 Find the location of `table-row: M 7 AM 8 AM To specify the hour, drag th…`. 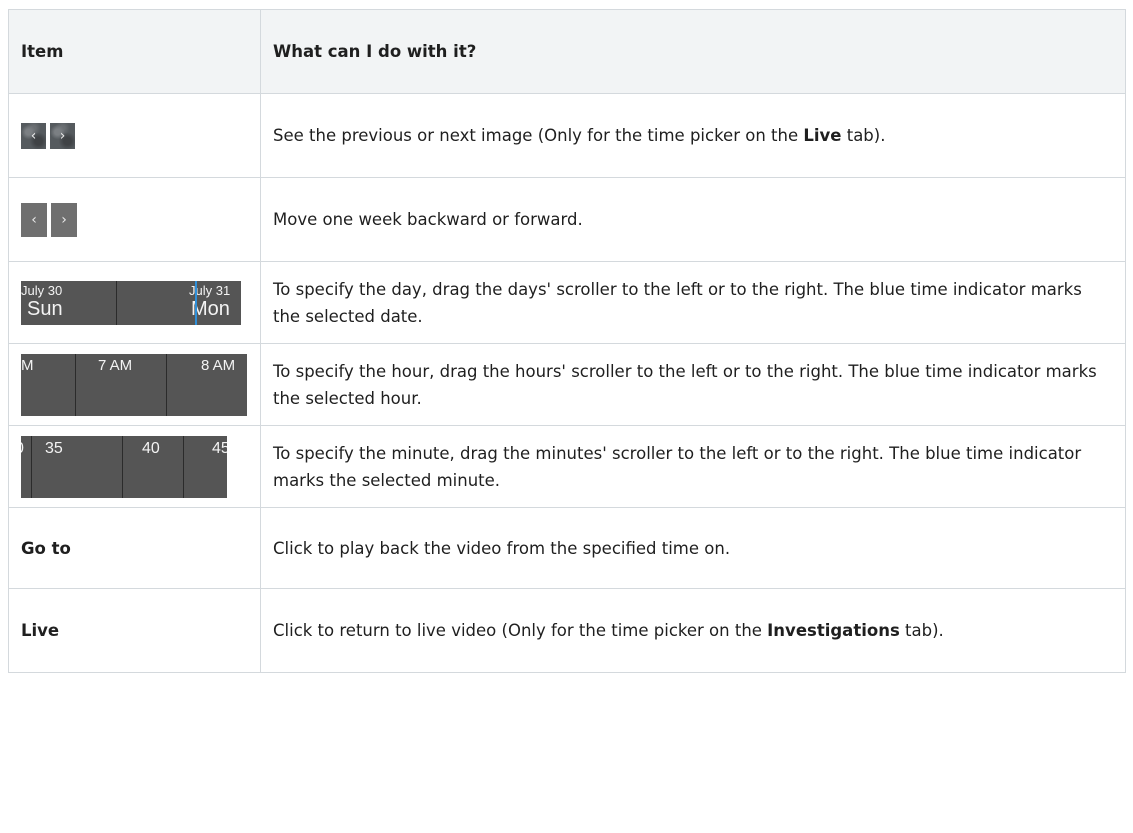

table-row: M 7 AM 8 AM To specify the hour, drag th… is located at coordinates (567, 384).